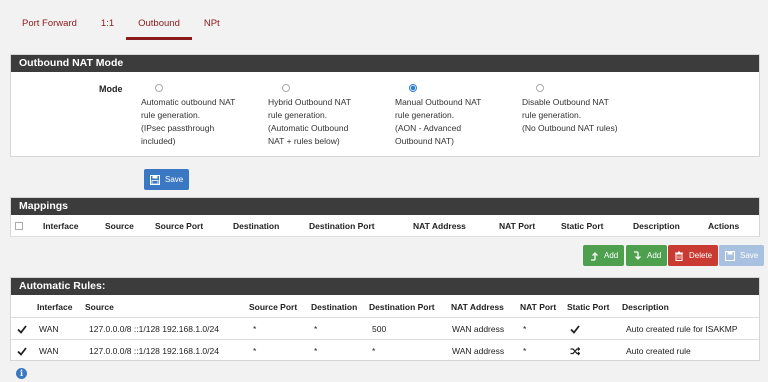  I want to click on panel-title: Outbound NAT Mode, so click(385, 63).